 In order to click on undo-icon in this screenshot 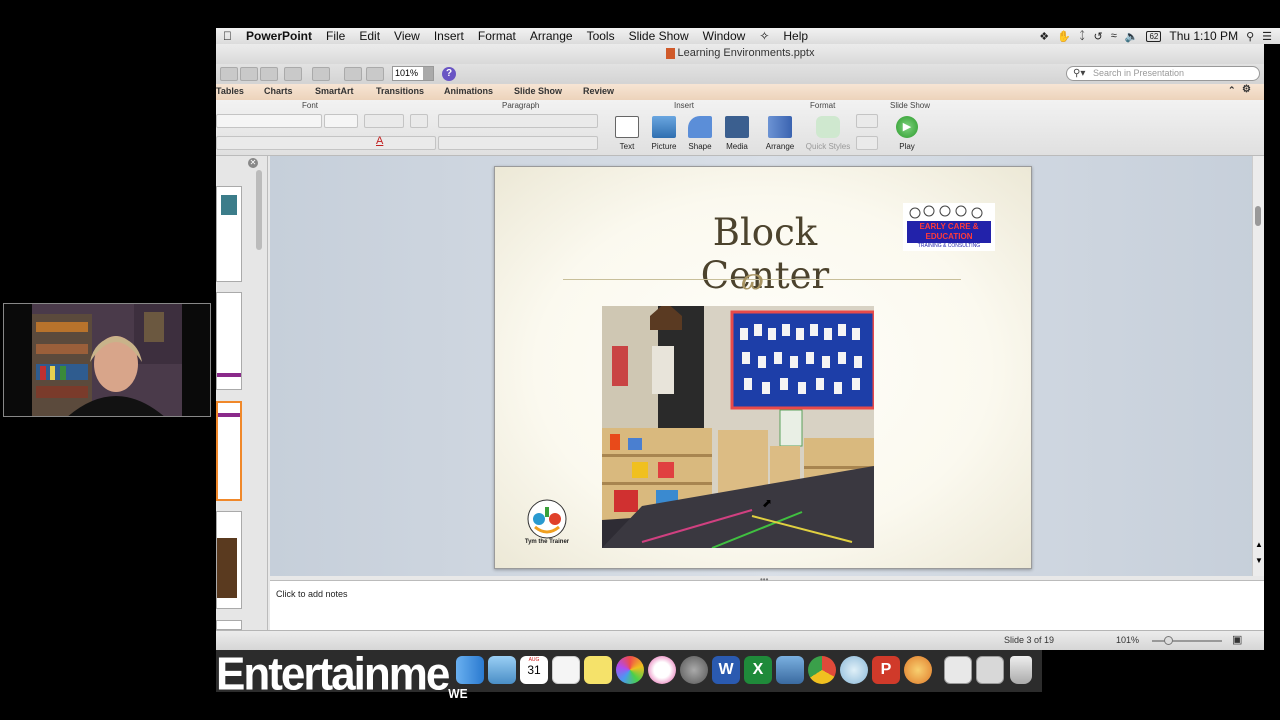, I will do `click(293, 74)`.